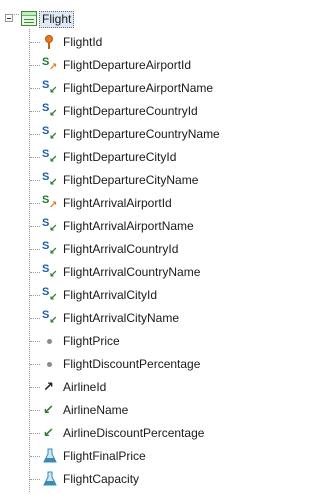 This screenshot has height=502, width=320. I want to click on tree-item-label: FlightDepartureAirportId, so click(127, 65).